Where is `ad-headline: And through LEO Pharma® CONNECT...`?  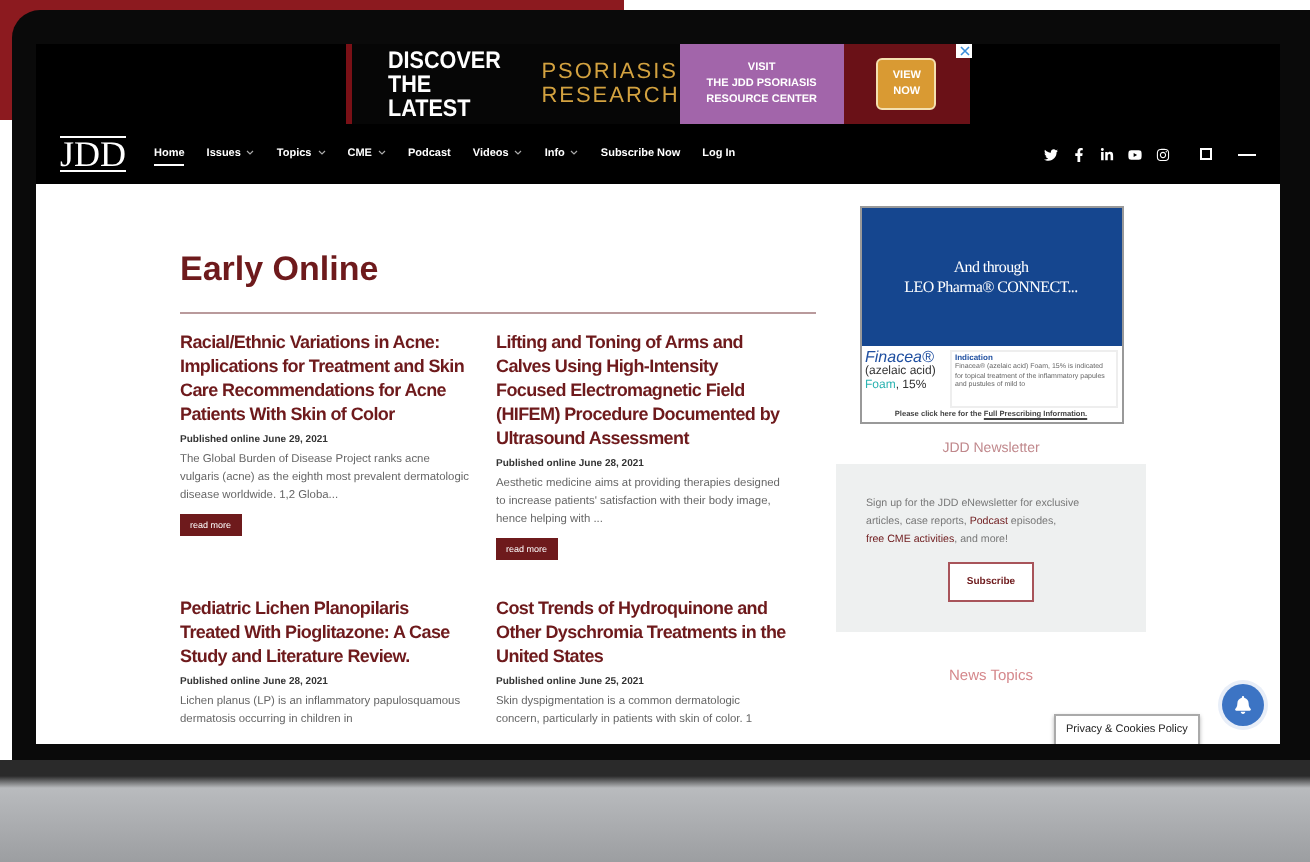 ad-headline: And through LEO Pharma® CONNECT... is located at coordinates (991, 277).